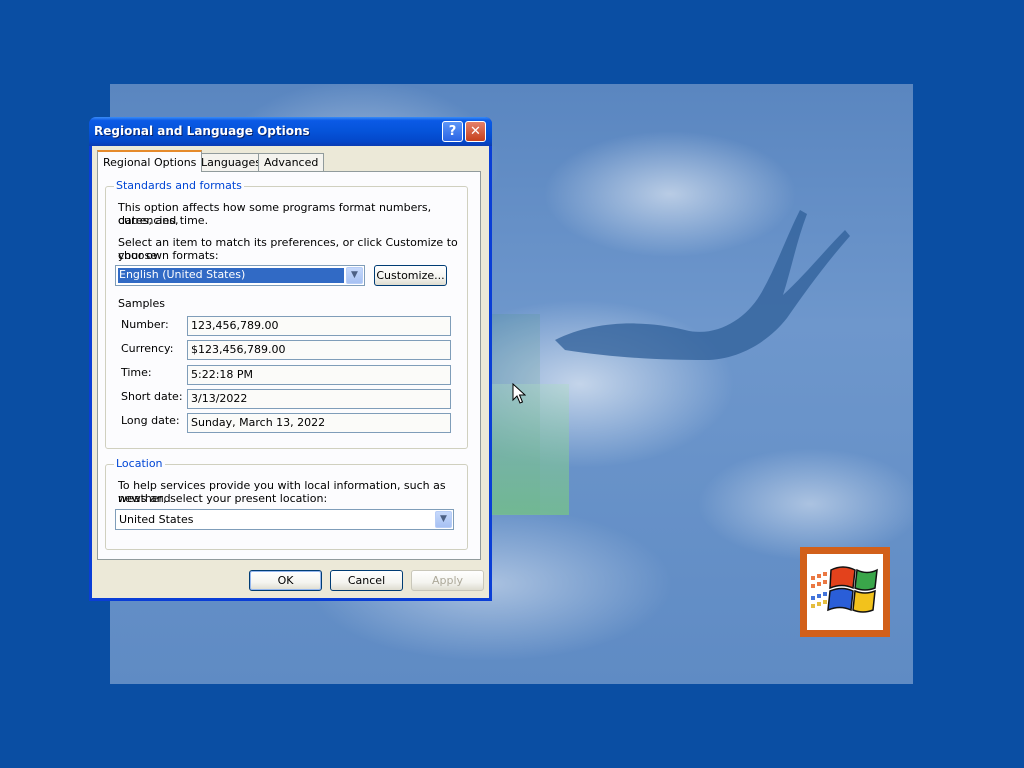 This screenshot has height=768, width=1024. I want to click on wallpaper-green-block, so click(530, 449).